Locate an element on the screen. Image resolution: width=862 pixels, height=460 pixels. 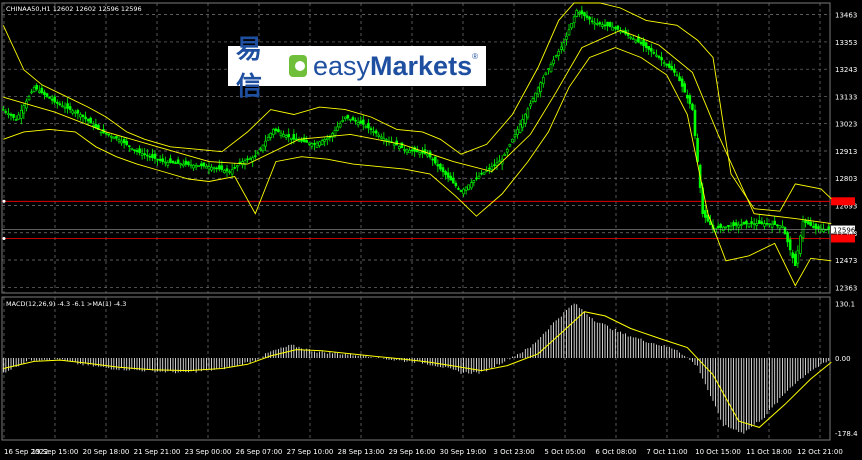
x-tick-label: 21 Sep 21:00 is located at coordinates (157, 452).